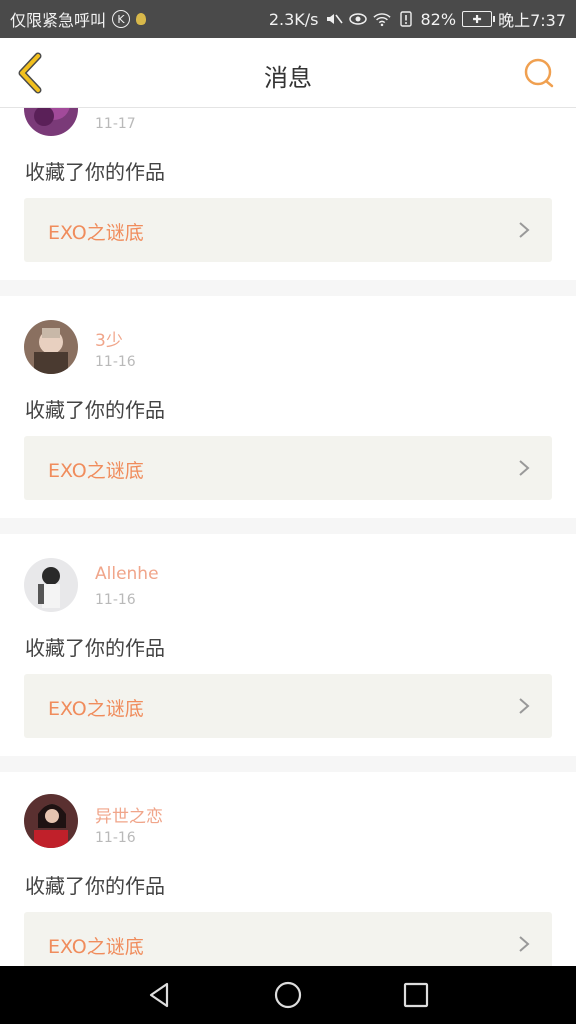 This screenshot has width=576, height=1024. I want to click on user-name: 3少, so click(109, 338).